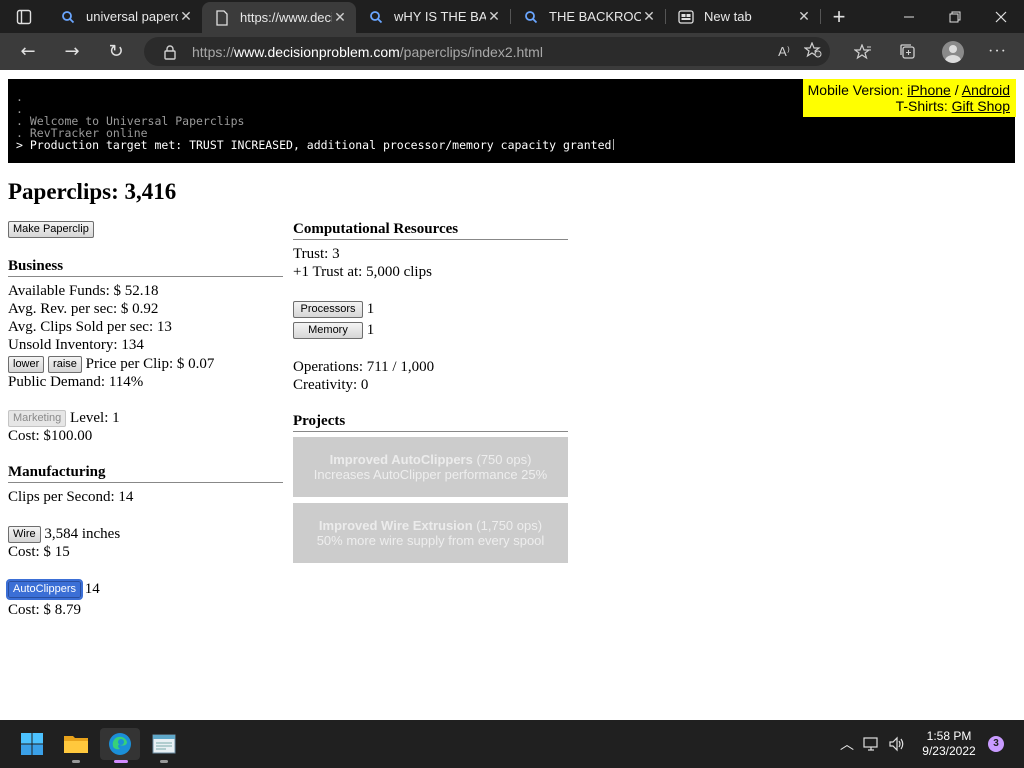  What do you see at coordinates (26, 364) in the screenshot?
I see `lower-price-button: lower` at bounding box center [26, 364].